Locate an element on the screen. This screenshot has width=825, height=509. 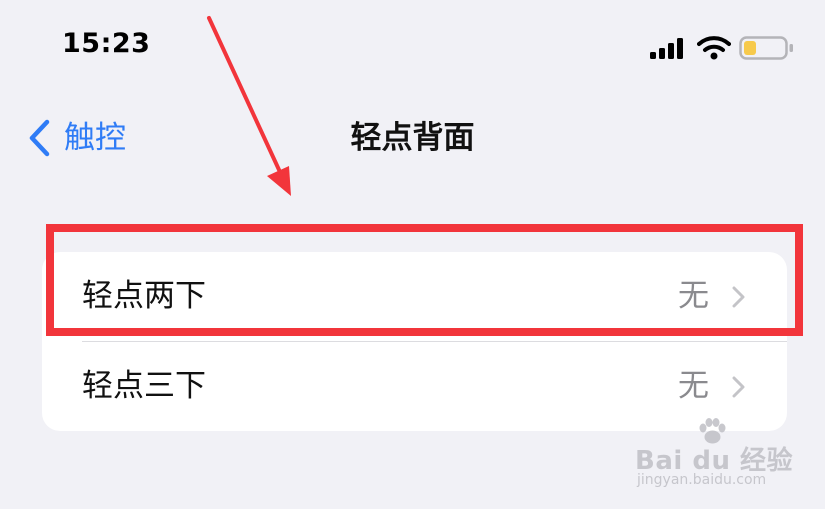
wifi-icon is located at coordinates (714, 48).